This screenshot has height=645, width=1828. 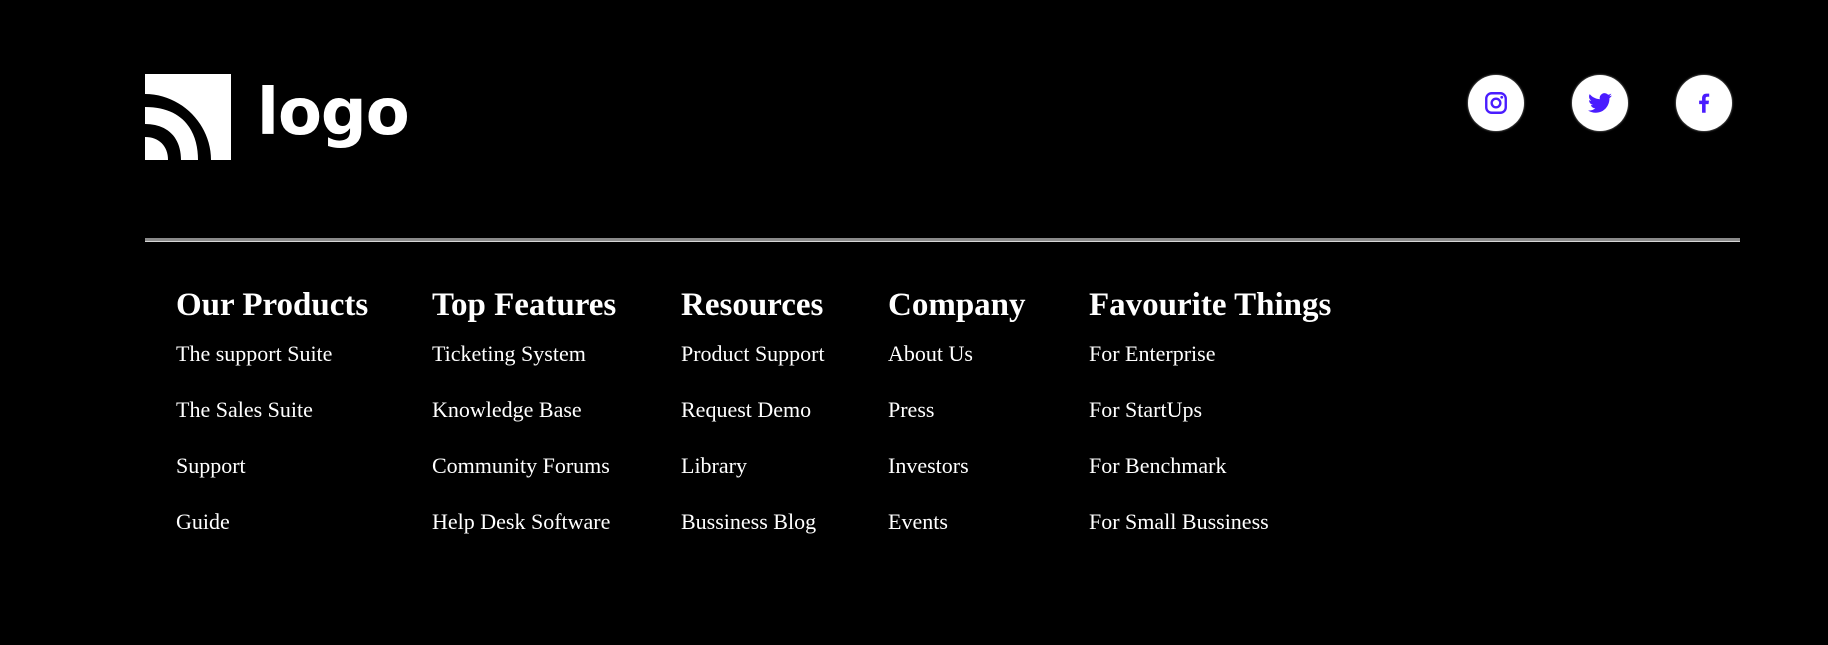 I want to click on footer-link: For Small Bussiness, so click(x=1210, y=537).